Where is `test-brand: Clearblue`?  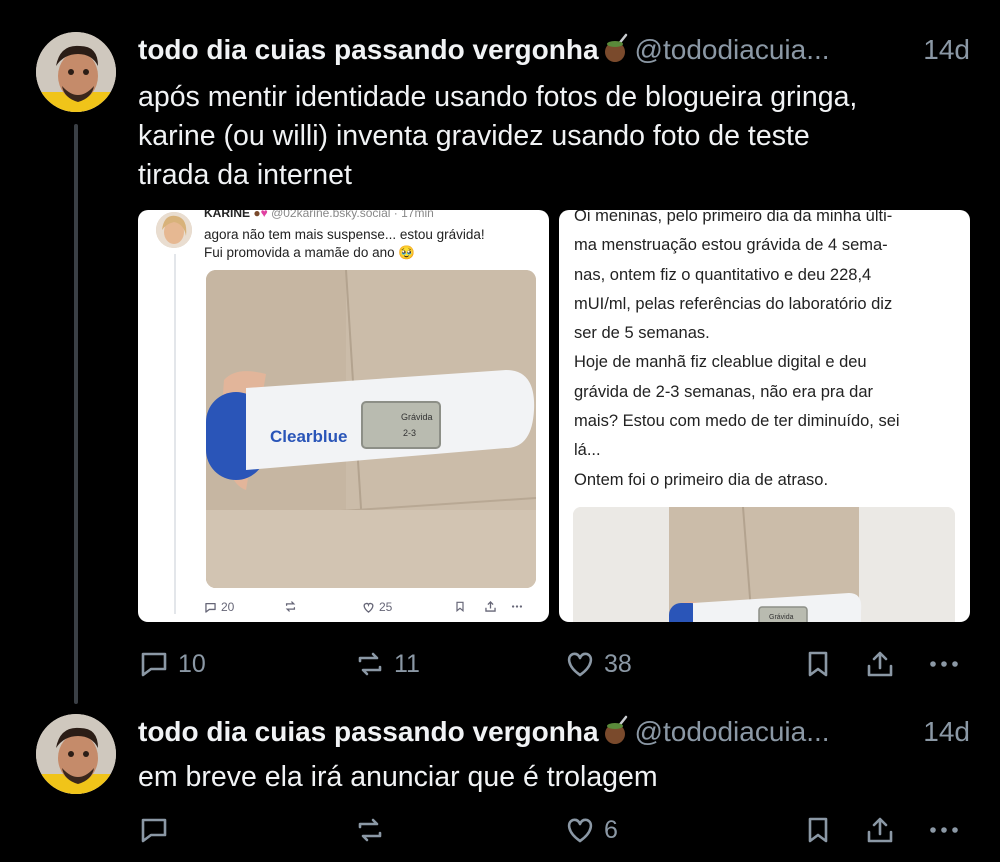 test-brand: Clearblue is located at coordinates (308, 436).